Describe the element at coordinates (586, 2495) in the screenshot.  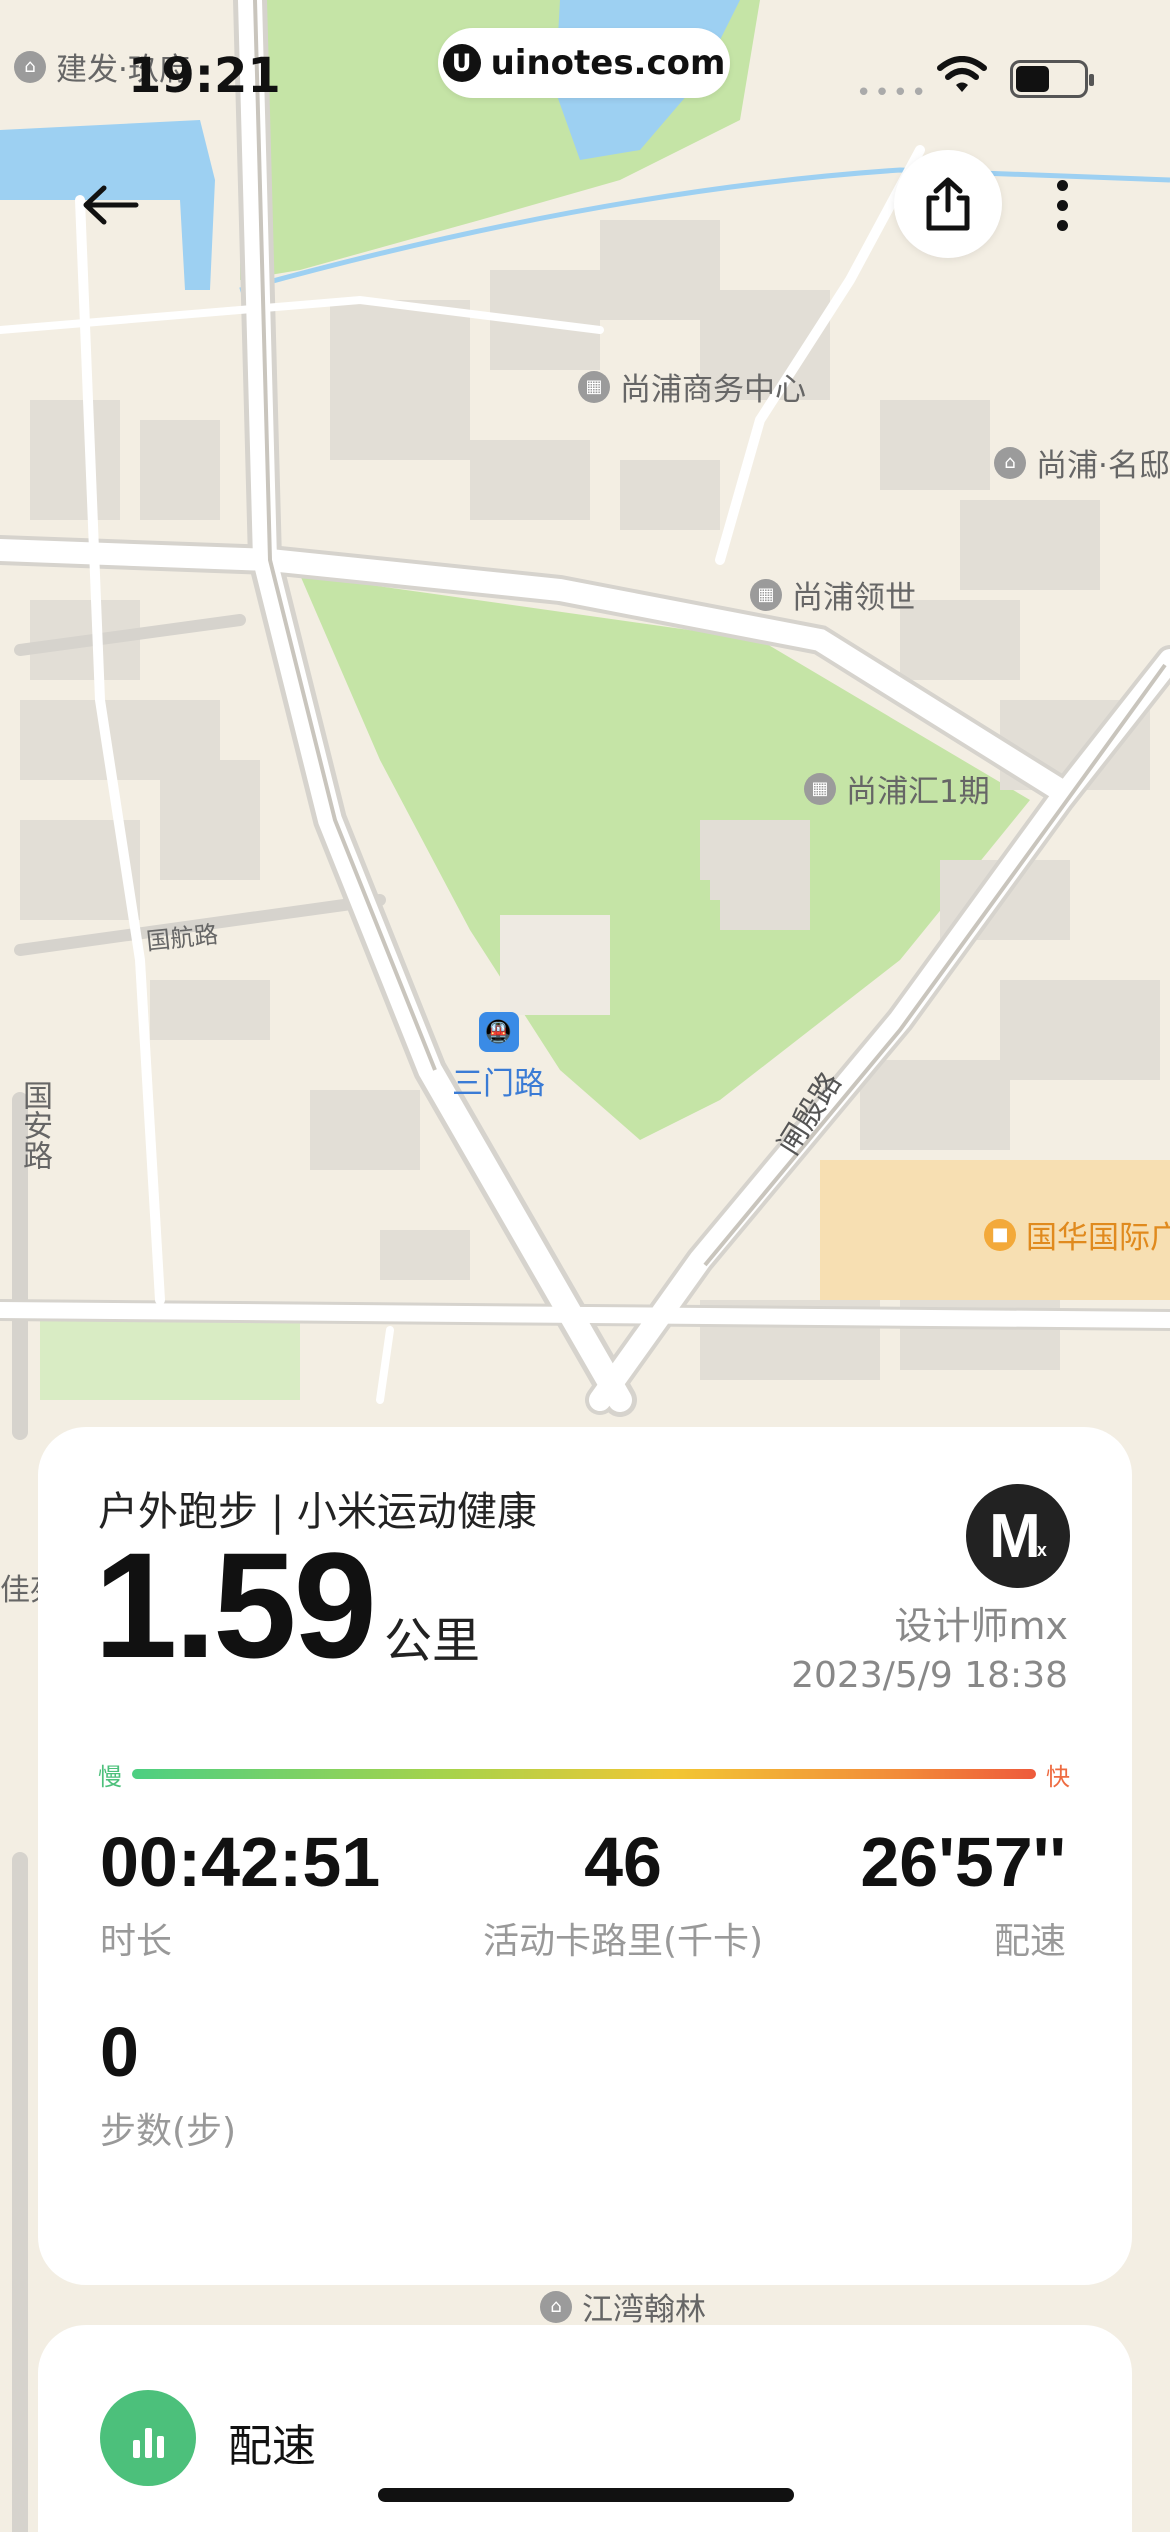
I see `home-indicator` at that location.